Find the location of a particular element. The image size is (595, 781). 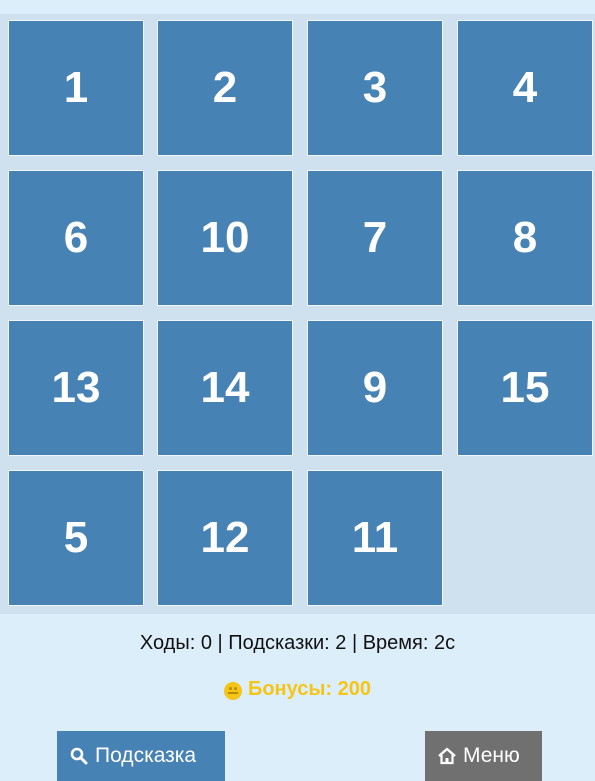

puzzle-tile: 13 is located at coordinates (76, 388).